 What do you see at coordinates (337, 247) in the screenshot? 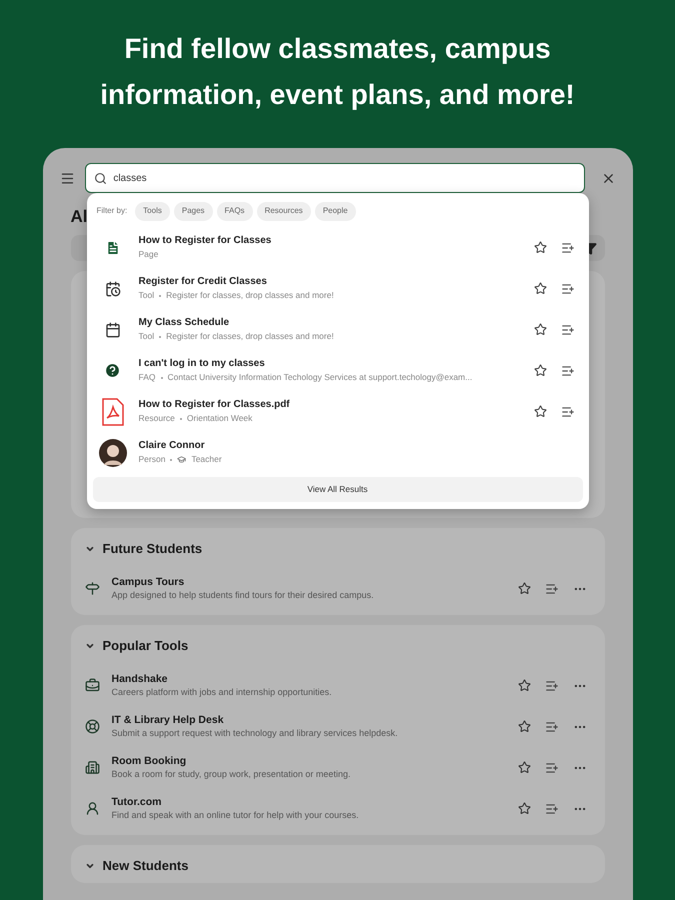
I see `result-item: How to Register for Classes Page` at bounding box center [337, 247].